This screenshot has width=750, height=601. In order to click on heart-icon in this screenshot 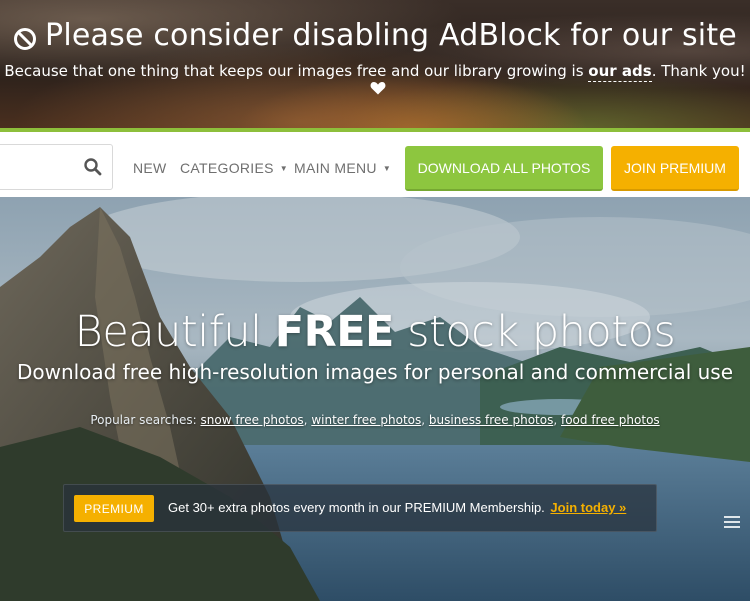, I will do `click(378, 89)`.